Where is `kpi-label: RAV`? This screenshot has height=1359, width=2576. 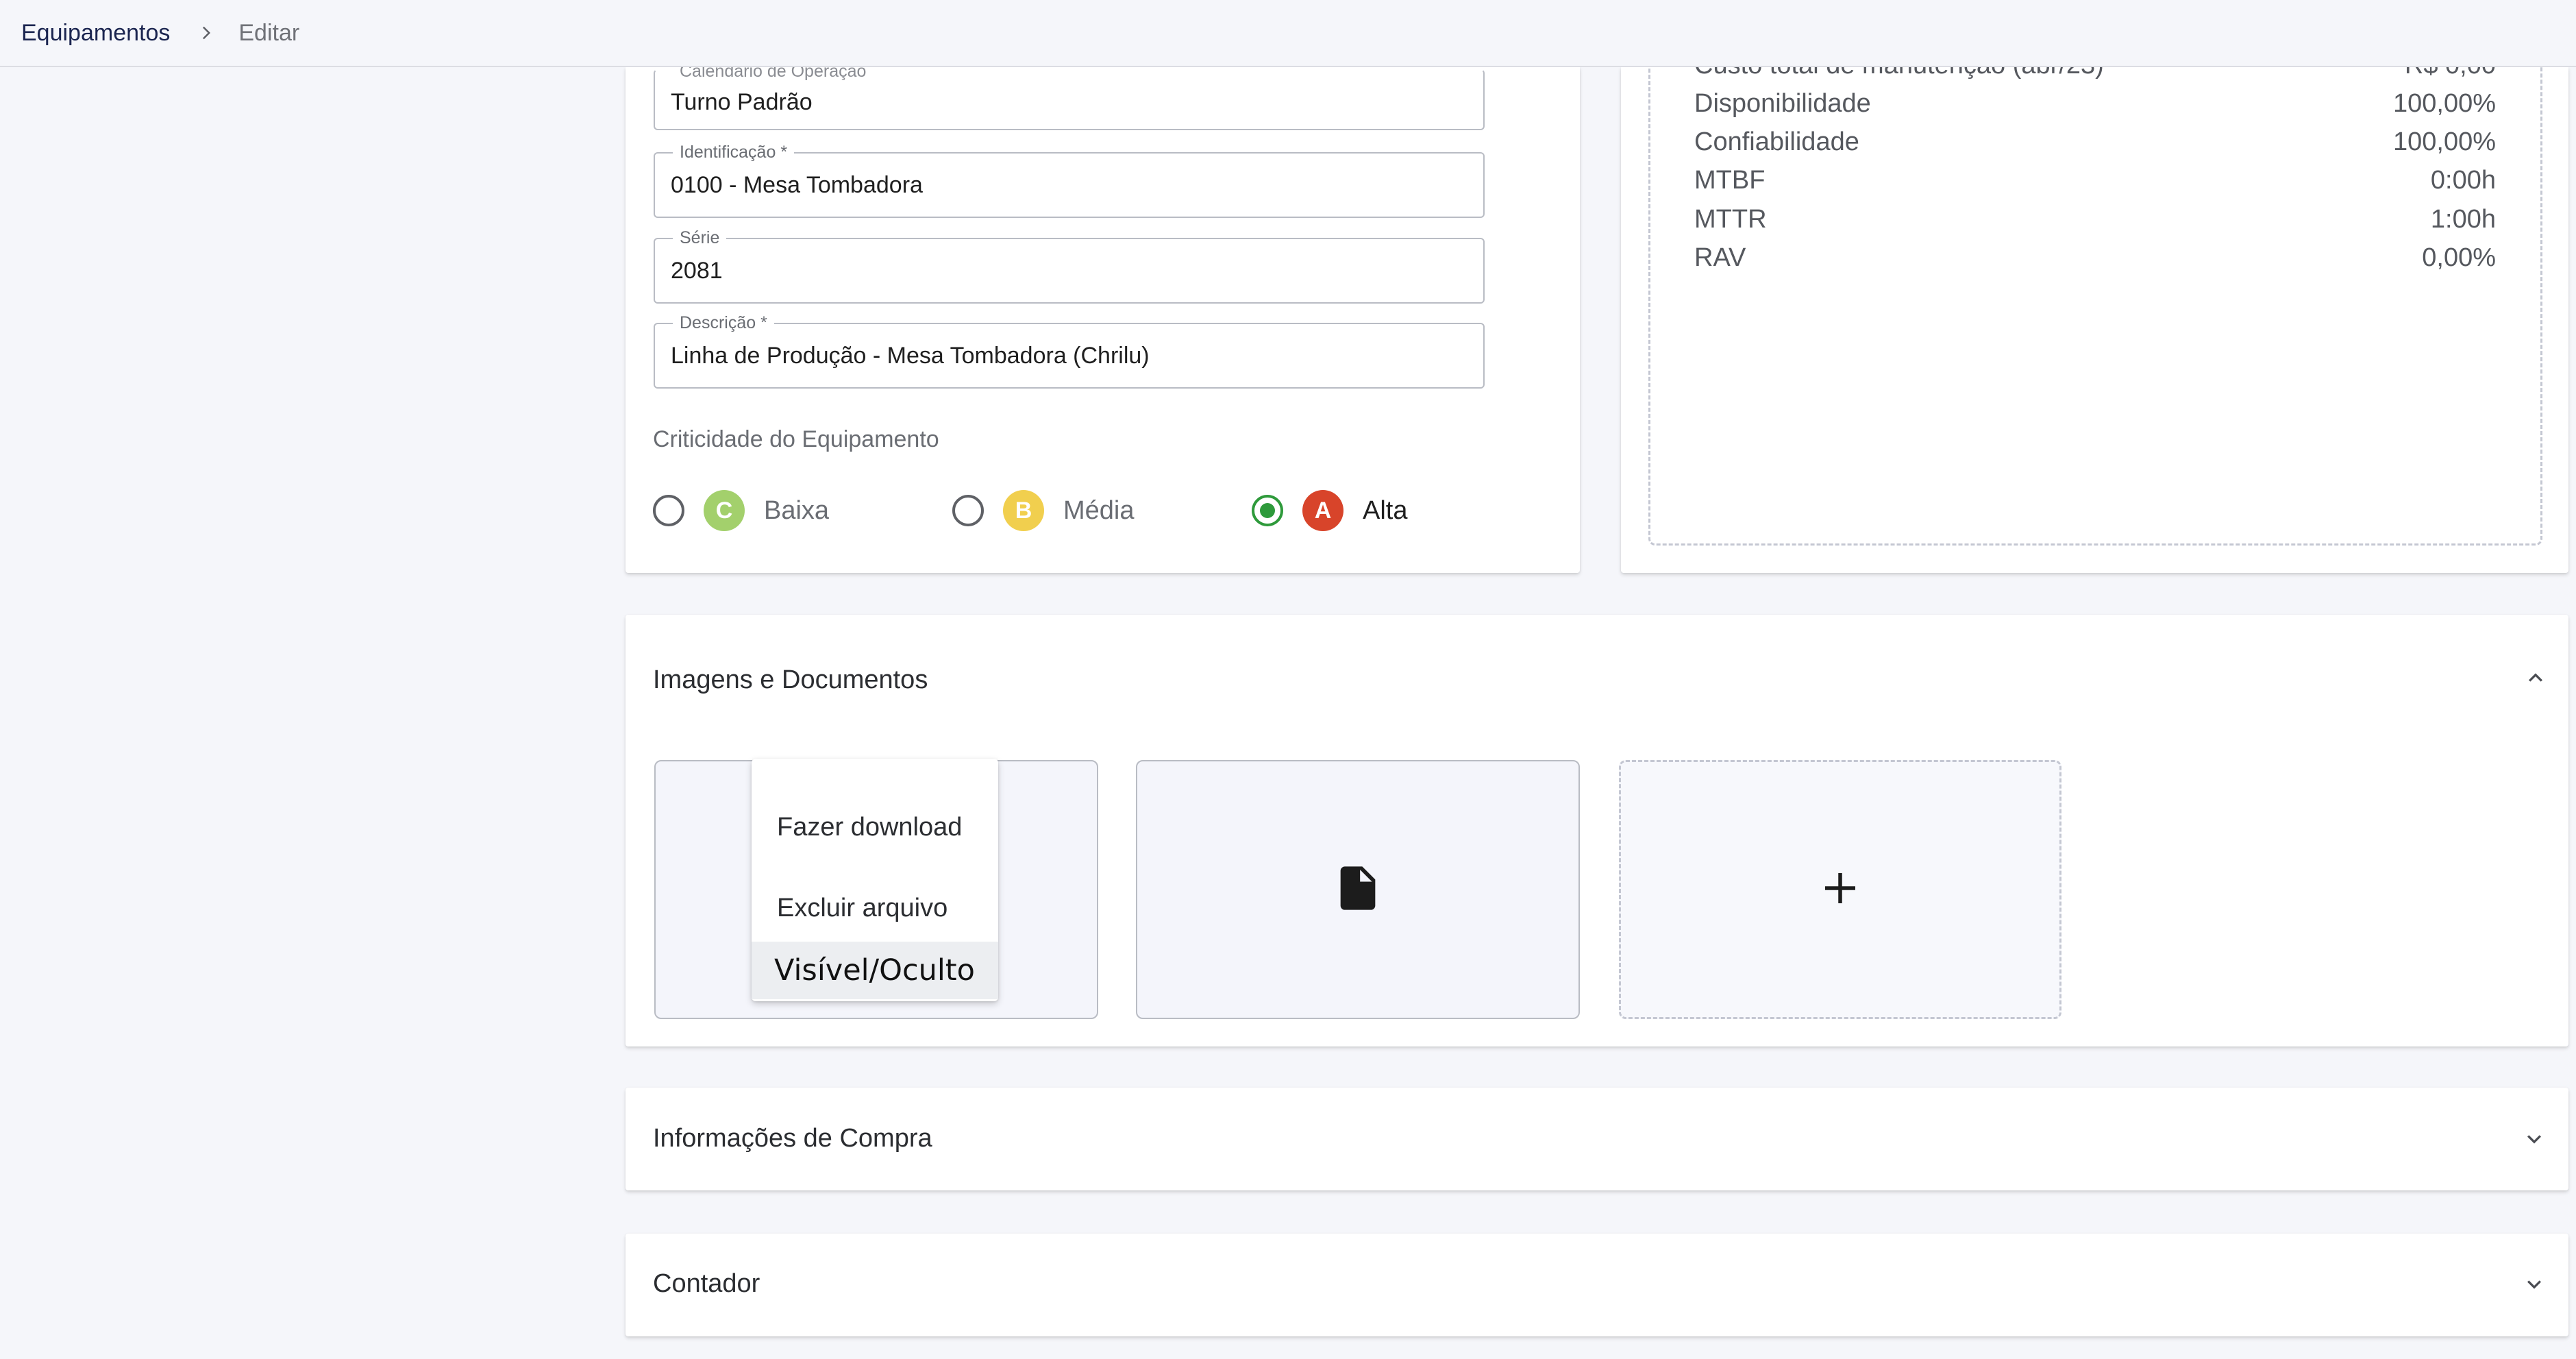 kpi-label: RAV is located at coordinates (1720, 257).